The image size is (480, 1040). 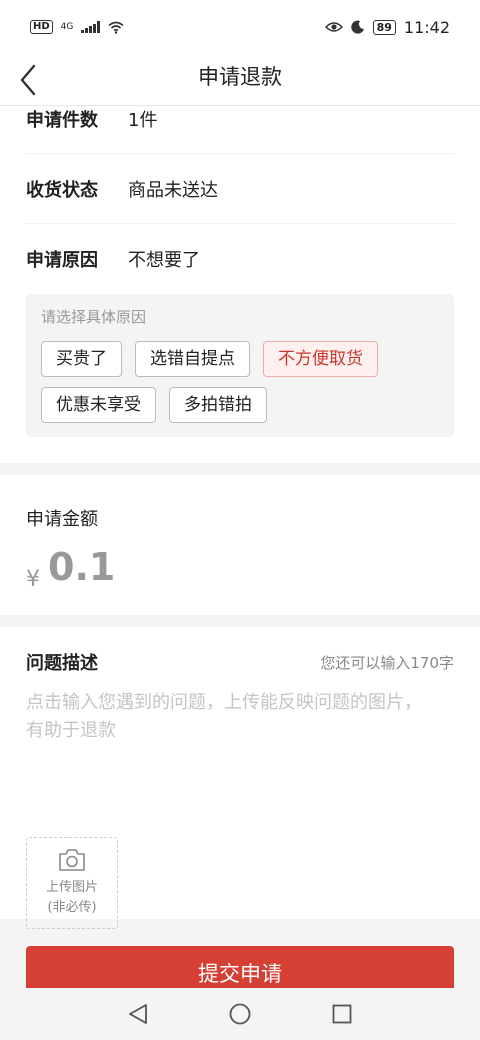 I want to click on amount-title: 申请金额, so click(x=62, y=519).